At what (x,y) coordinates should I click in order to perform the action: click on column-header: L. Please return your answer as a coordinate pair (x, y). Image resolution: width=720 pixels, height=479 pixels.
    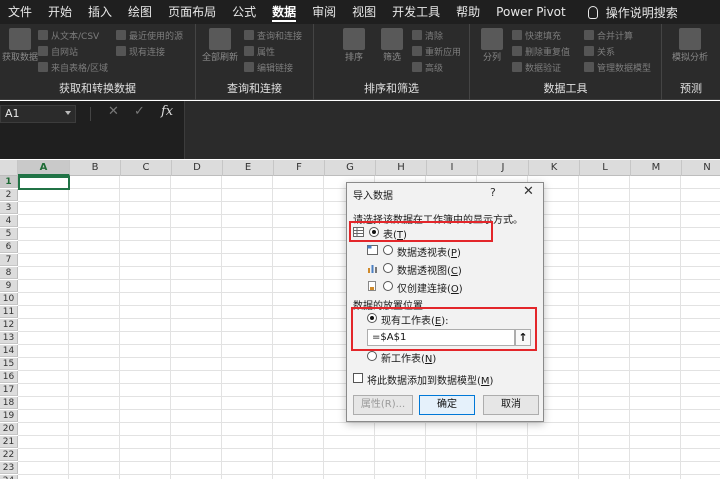
    Looking at the image, I should click on (605, 168).